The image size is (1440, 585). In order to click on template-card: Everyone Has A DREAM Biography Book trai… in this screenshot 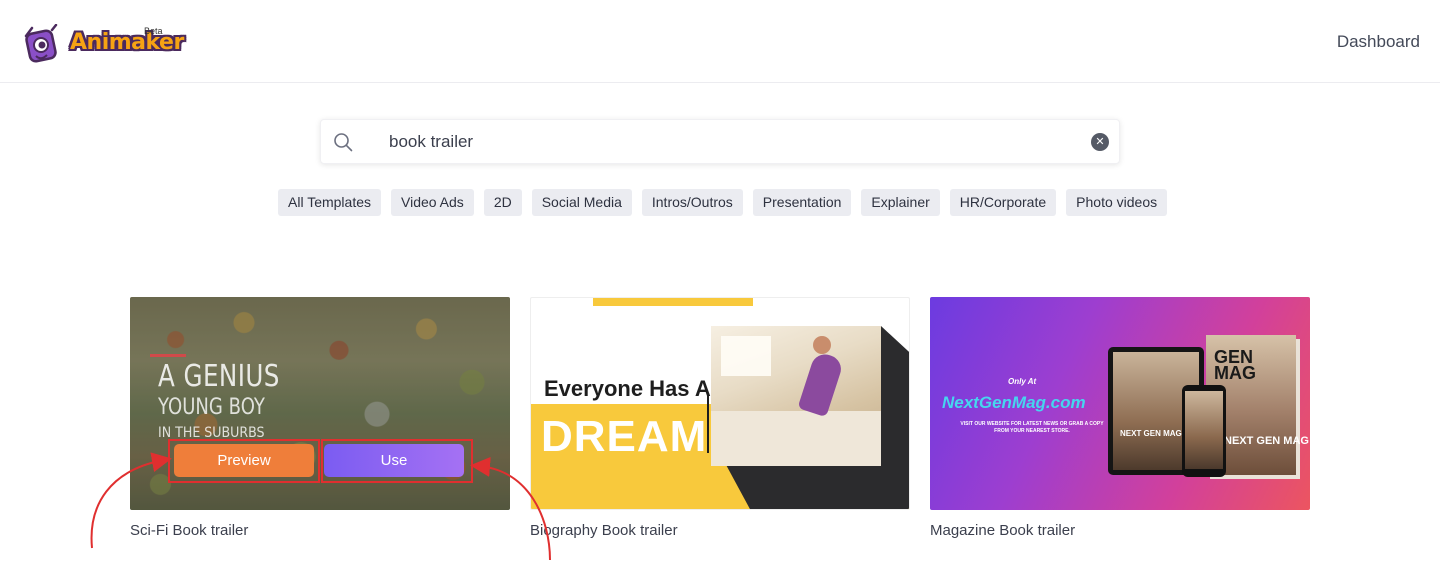, I will do `click(720, 418)`.